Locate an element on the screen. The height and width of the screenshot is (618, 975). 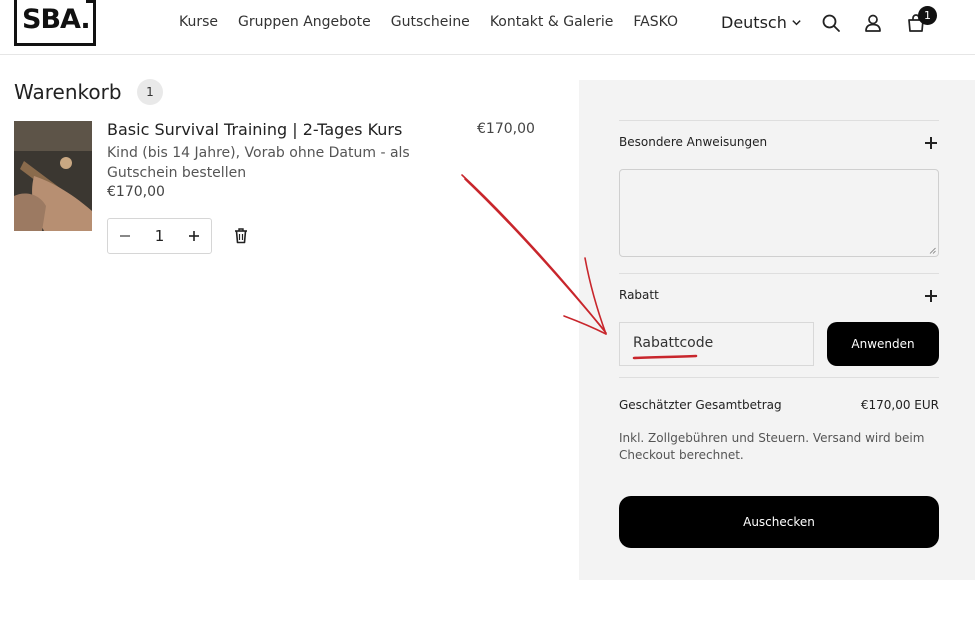
discount-label: Rabatt is located at coordinates (639, 295).